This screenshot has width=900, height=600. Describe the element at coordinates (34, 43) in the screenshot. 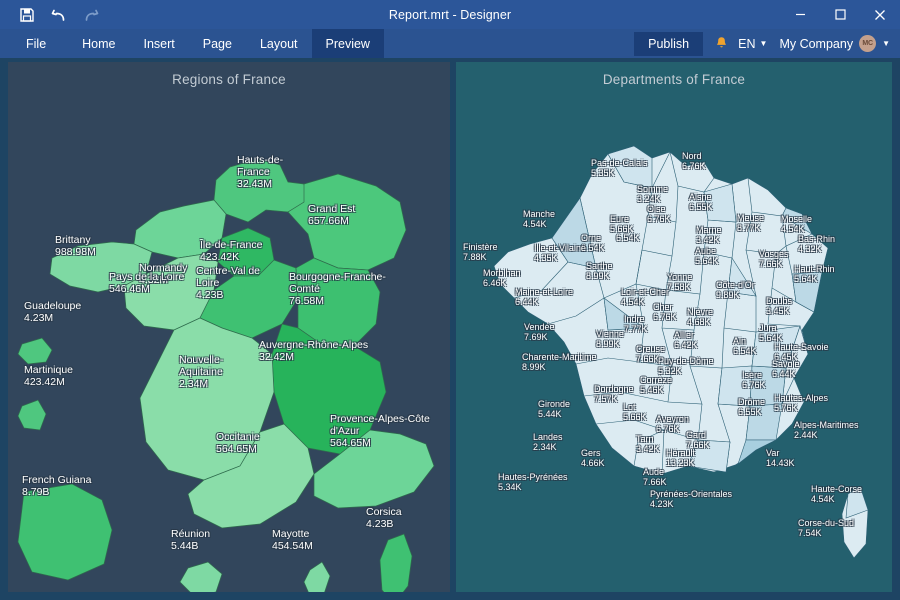

I see `menu-item-file: File` at that location.